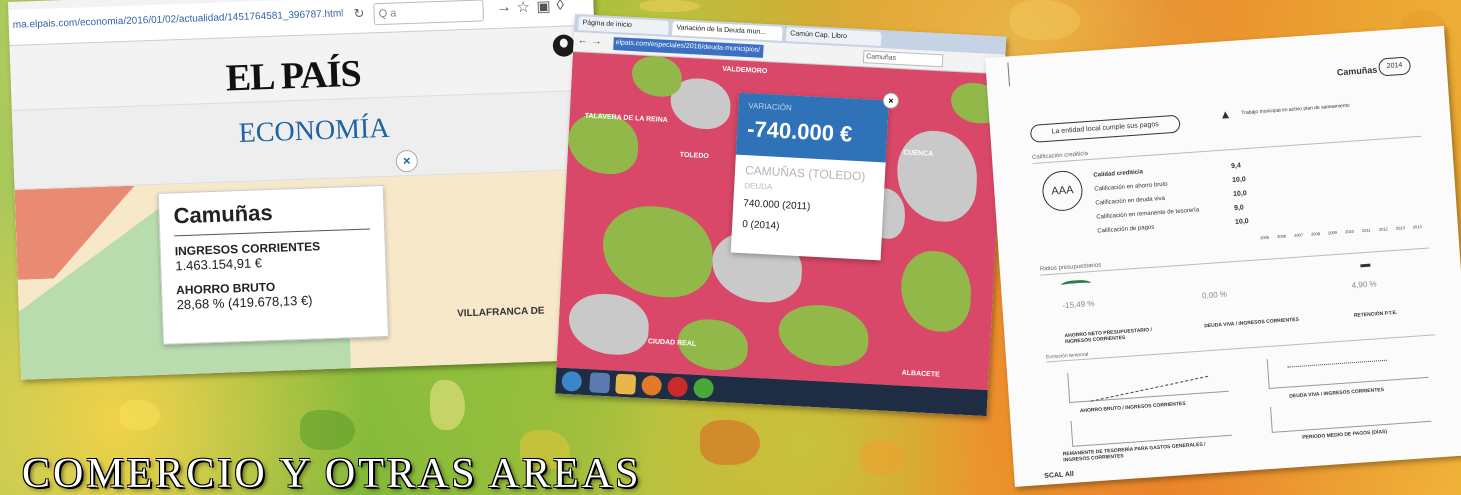 Image resolution: width=1461 pixels, height=495 pixels. What do you see at coordinates (760, 225) in the screenshot?
I see `debt-value-2014: 0 (2014)` at bounding box center [760, 225].